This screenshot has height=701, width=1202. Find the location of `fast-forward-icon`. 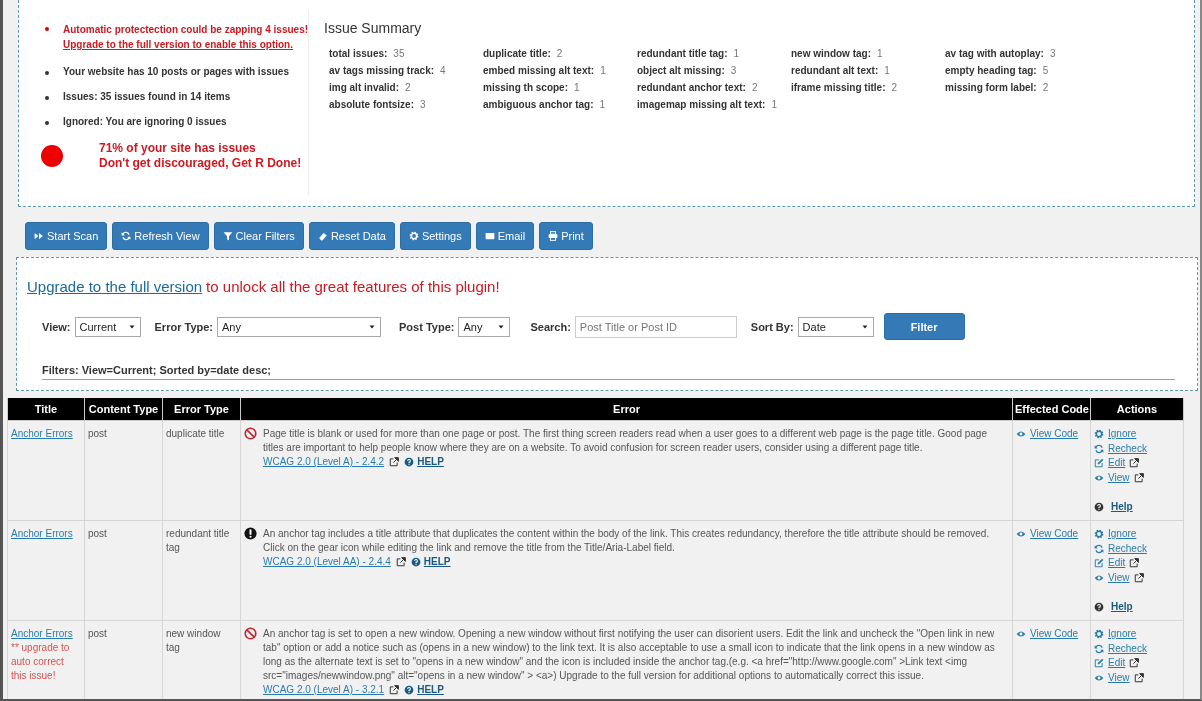

fast-forward-icon is located at coordinates (39, 236).